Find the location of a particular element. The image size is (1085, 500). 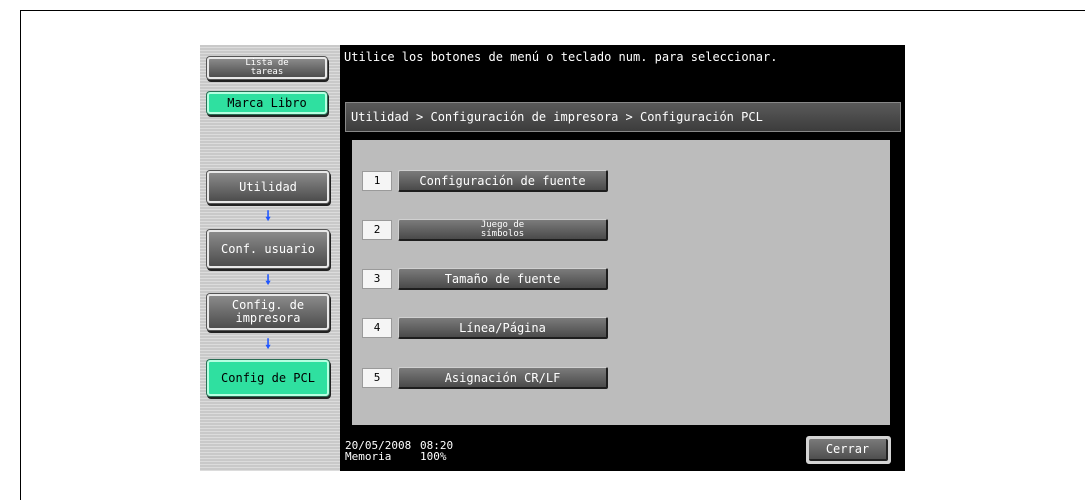

nav-utilidad-label: Utilidad is located at coordinates (268, 186).